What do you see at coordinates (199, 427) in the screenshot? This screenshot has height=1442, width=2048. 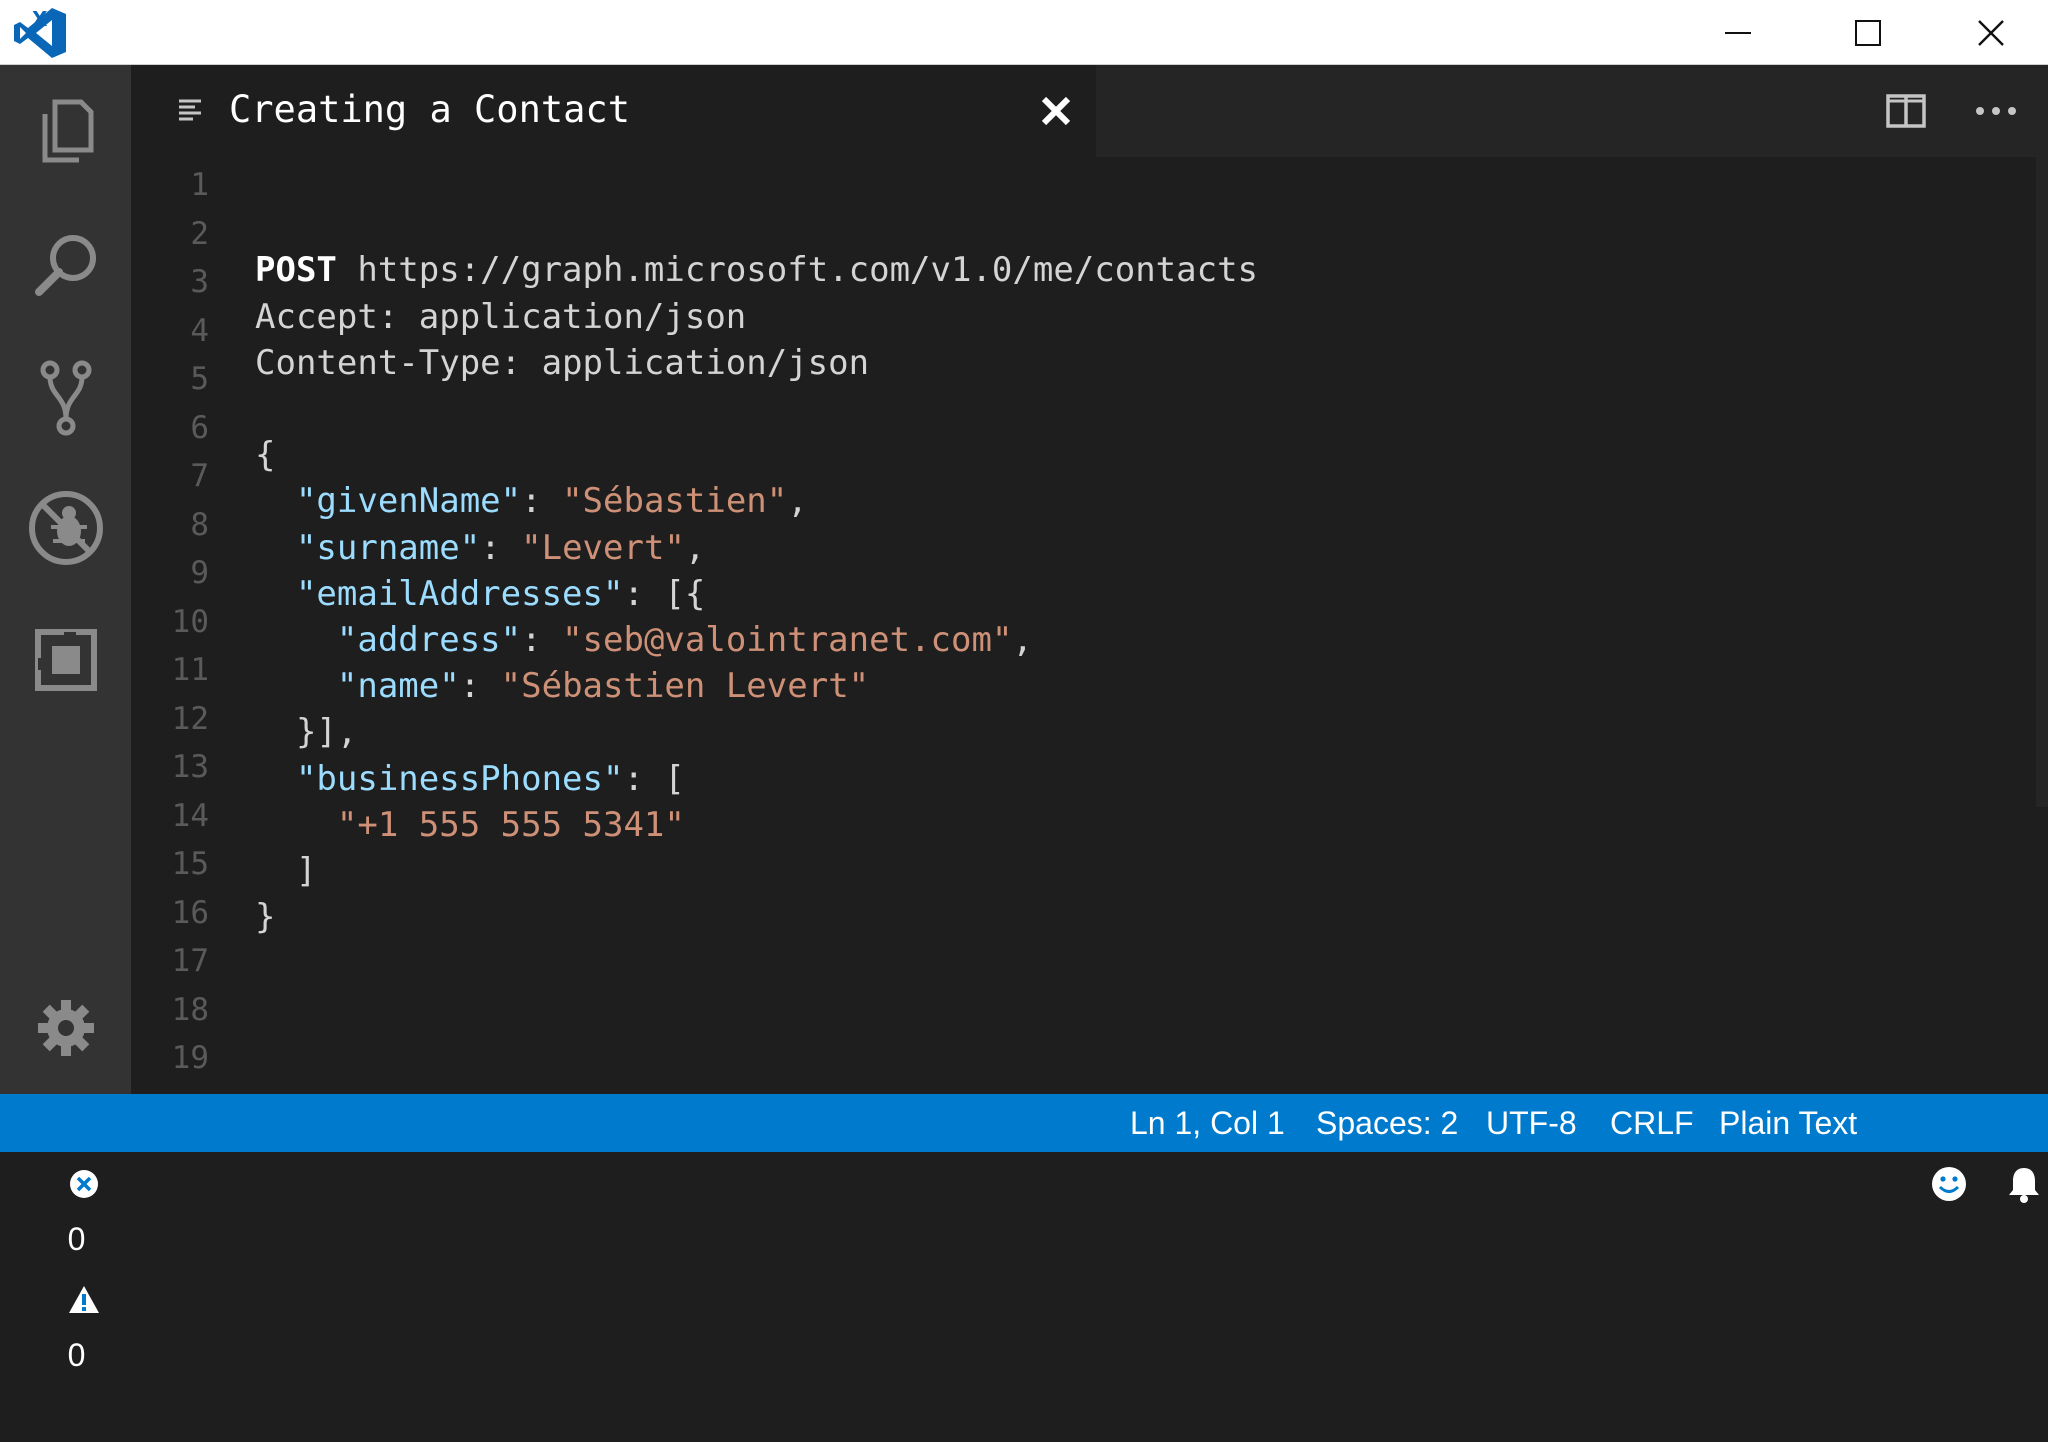 I see `line-number: 6` at bounding box center [199, 427].